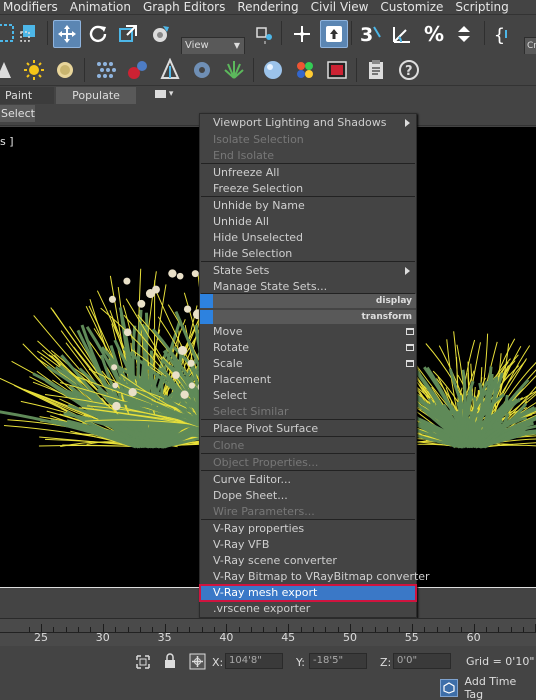 The height and width of the screenshot is (700, 536). What do you see at coordinates (98, 34) in the screenshot?
I see `rotate-tool-icon` at bounding box center [98, 34].